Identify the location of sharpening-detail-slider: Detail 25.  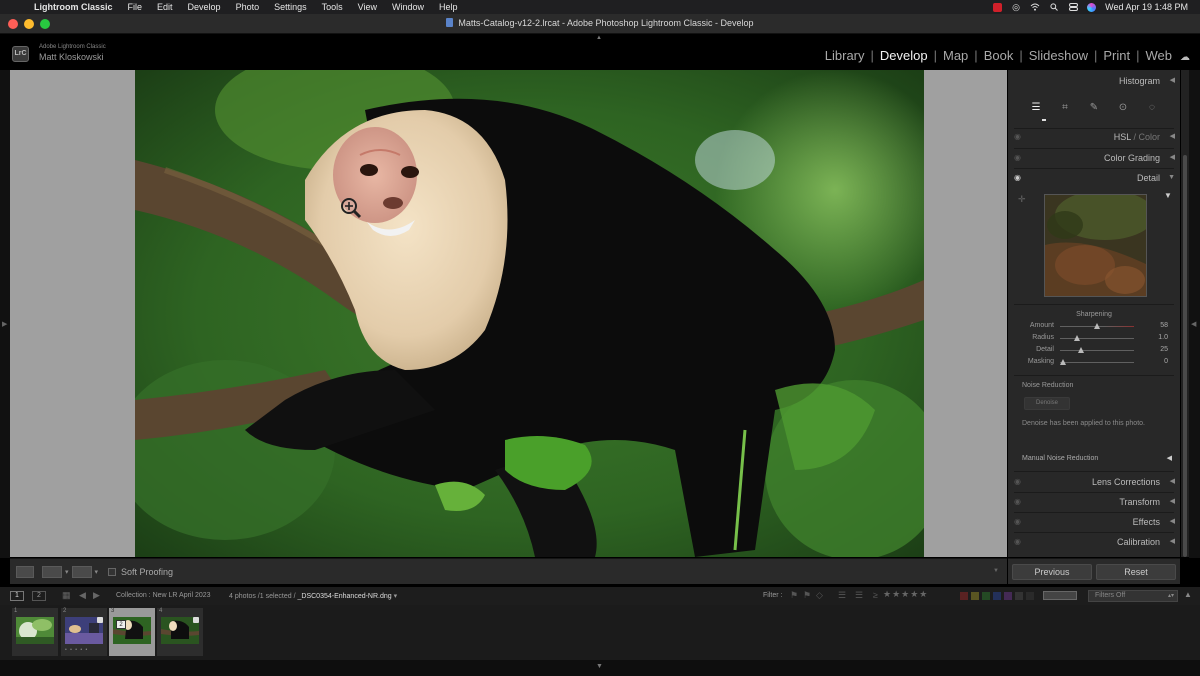
(1094, 351).